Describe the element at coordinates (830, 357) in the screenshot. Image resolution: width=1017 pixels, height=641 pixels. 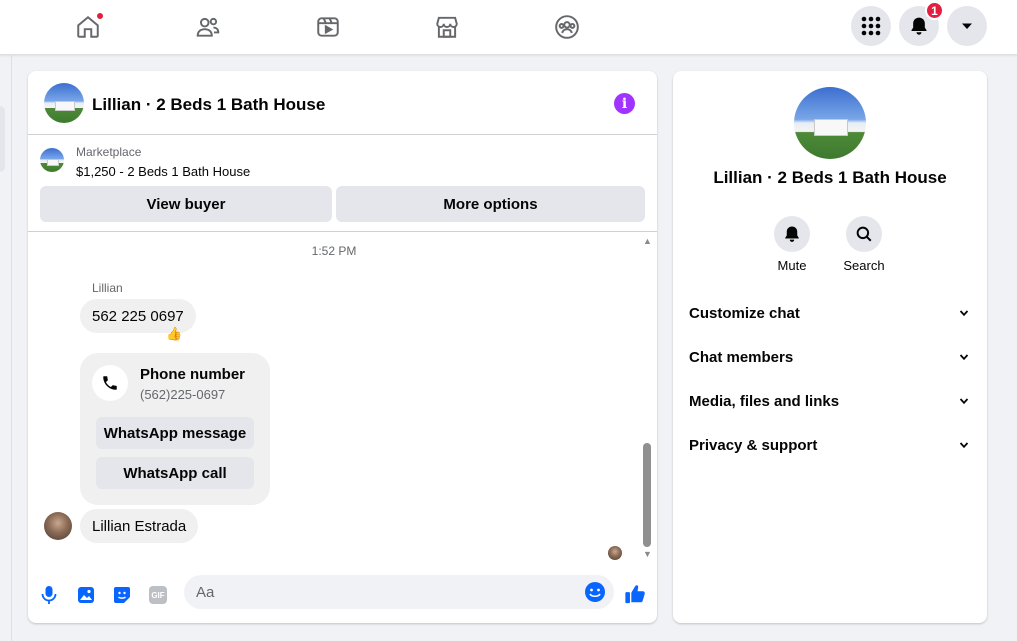
I see `chat-members-section: Chat members` at that location.